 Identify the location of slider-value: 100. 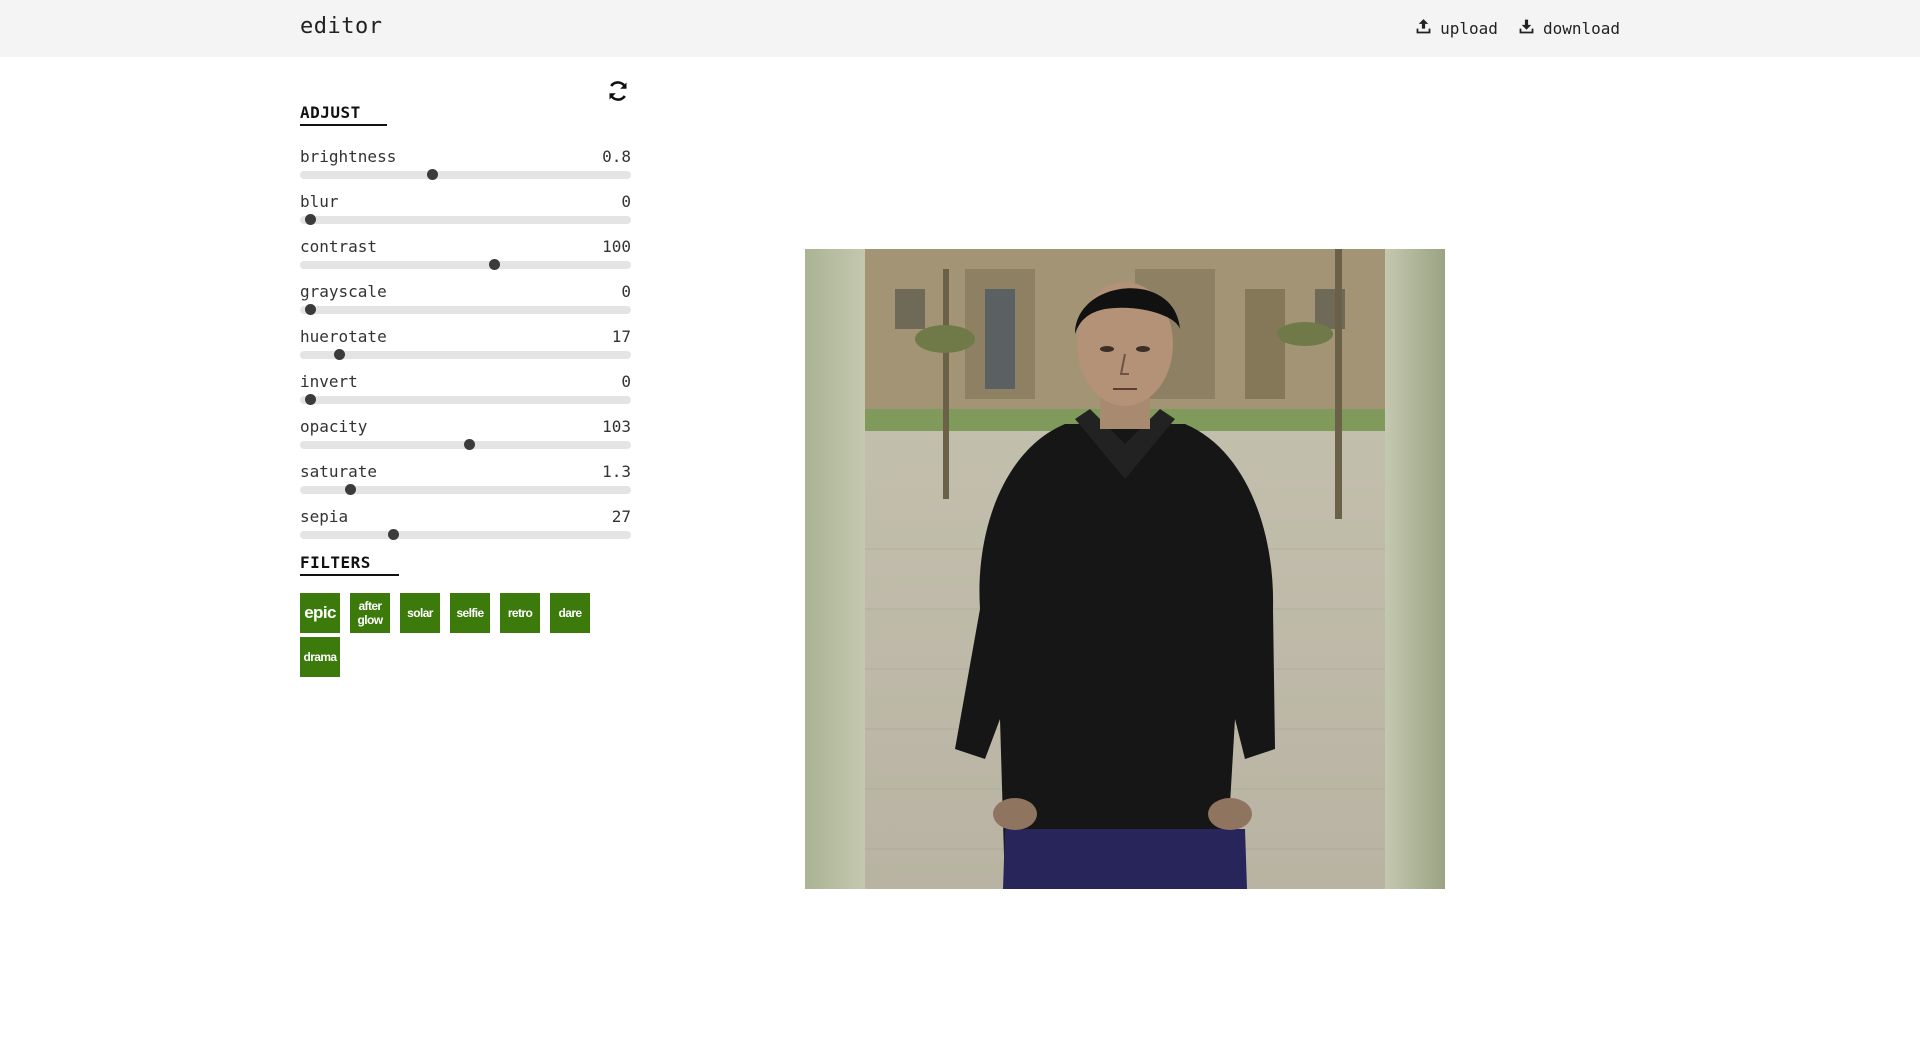
(616, 246).